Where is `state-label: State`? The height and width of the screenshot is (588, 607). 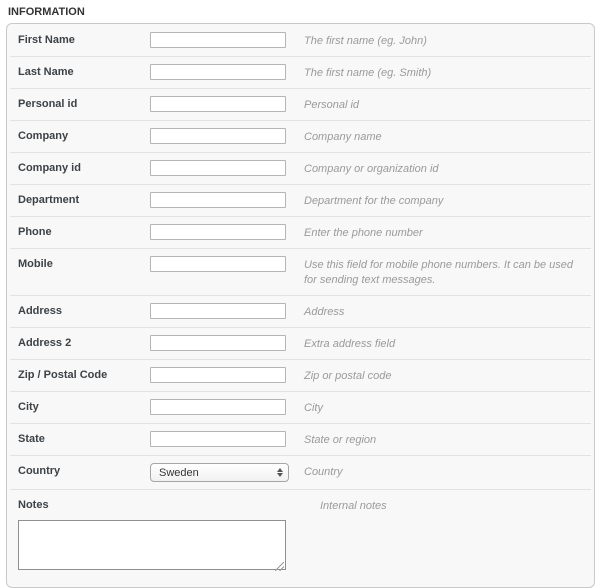
state-label: State is located at coordinates (31, 439).